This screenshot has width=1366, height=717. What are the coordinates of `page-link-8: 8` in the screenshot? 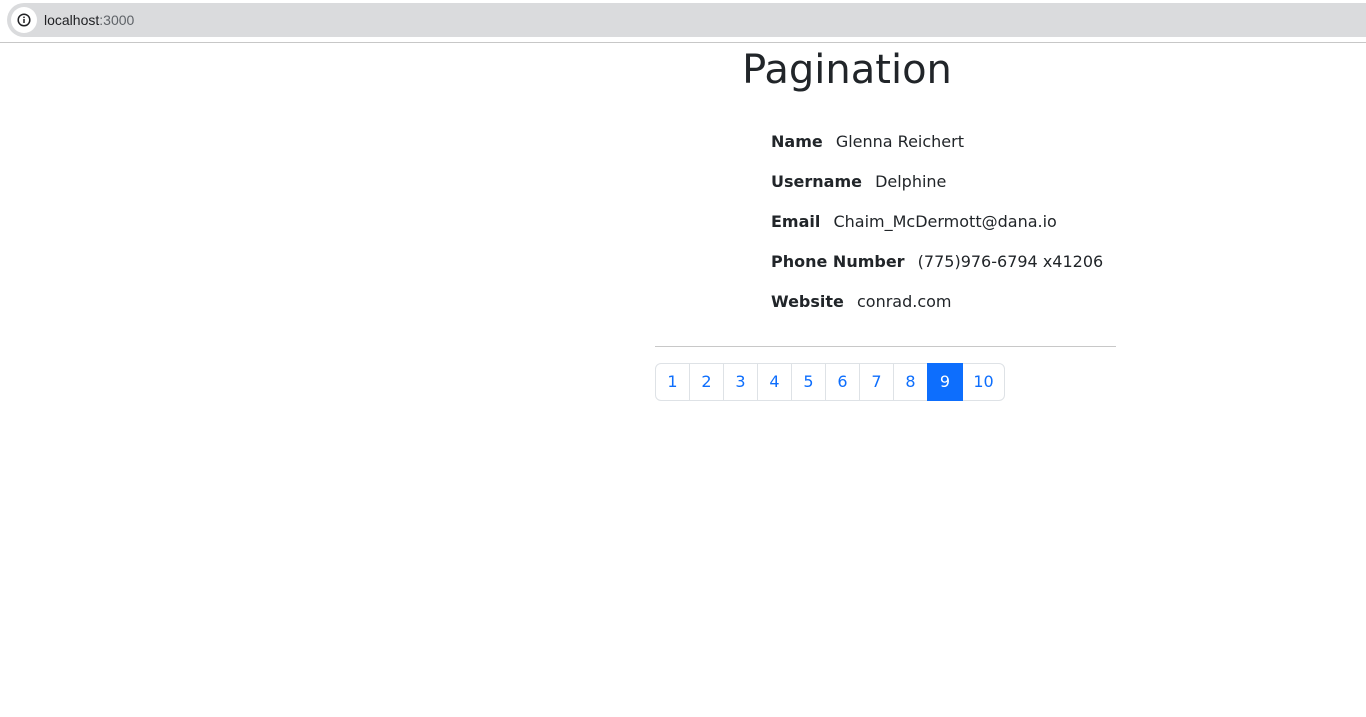 It's located at (910, 382).